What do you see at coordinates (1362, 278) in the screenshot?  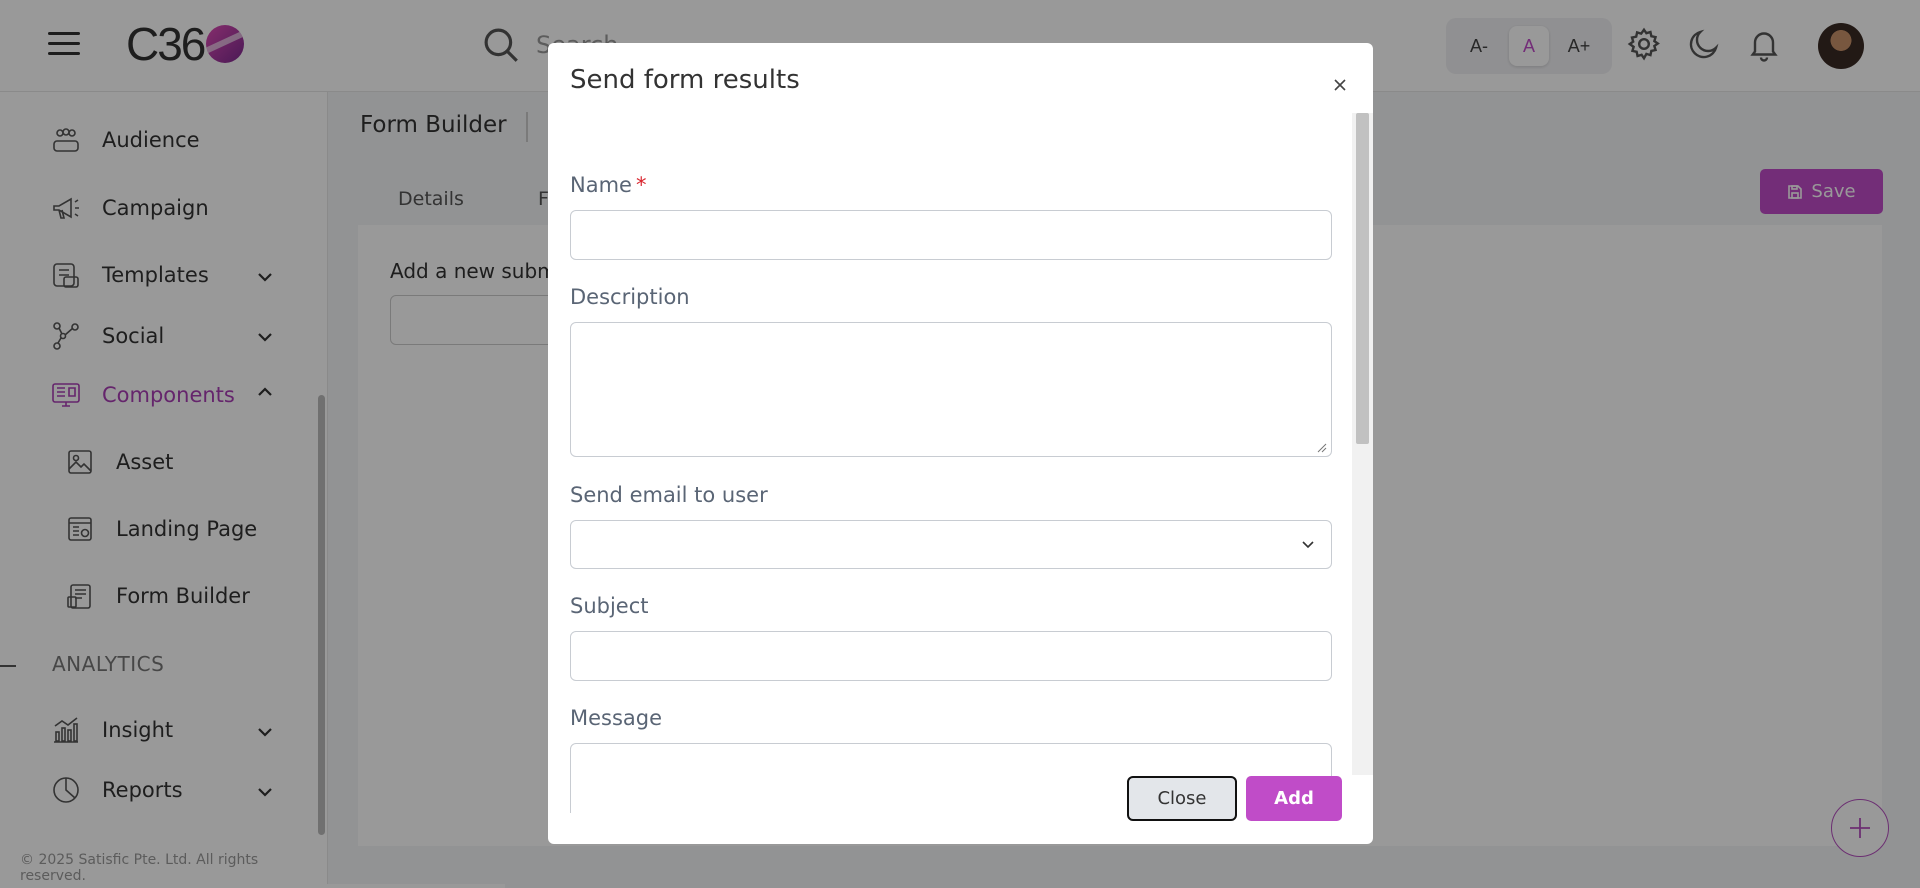 I see `modal-scrollbar-thumb` at bounding box center [1362, 278].